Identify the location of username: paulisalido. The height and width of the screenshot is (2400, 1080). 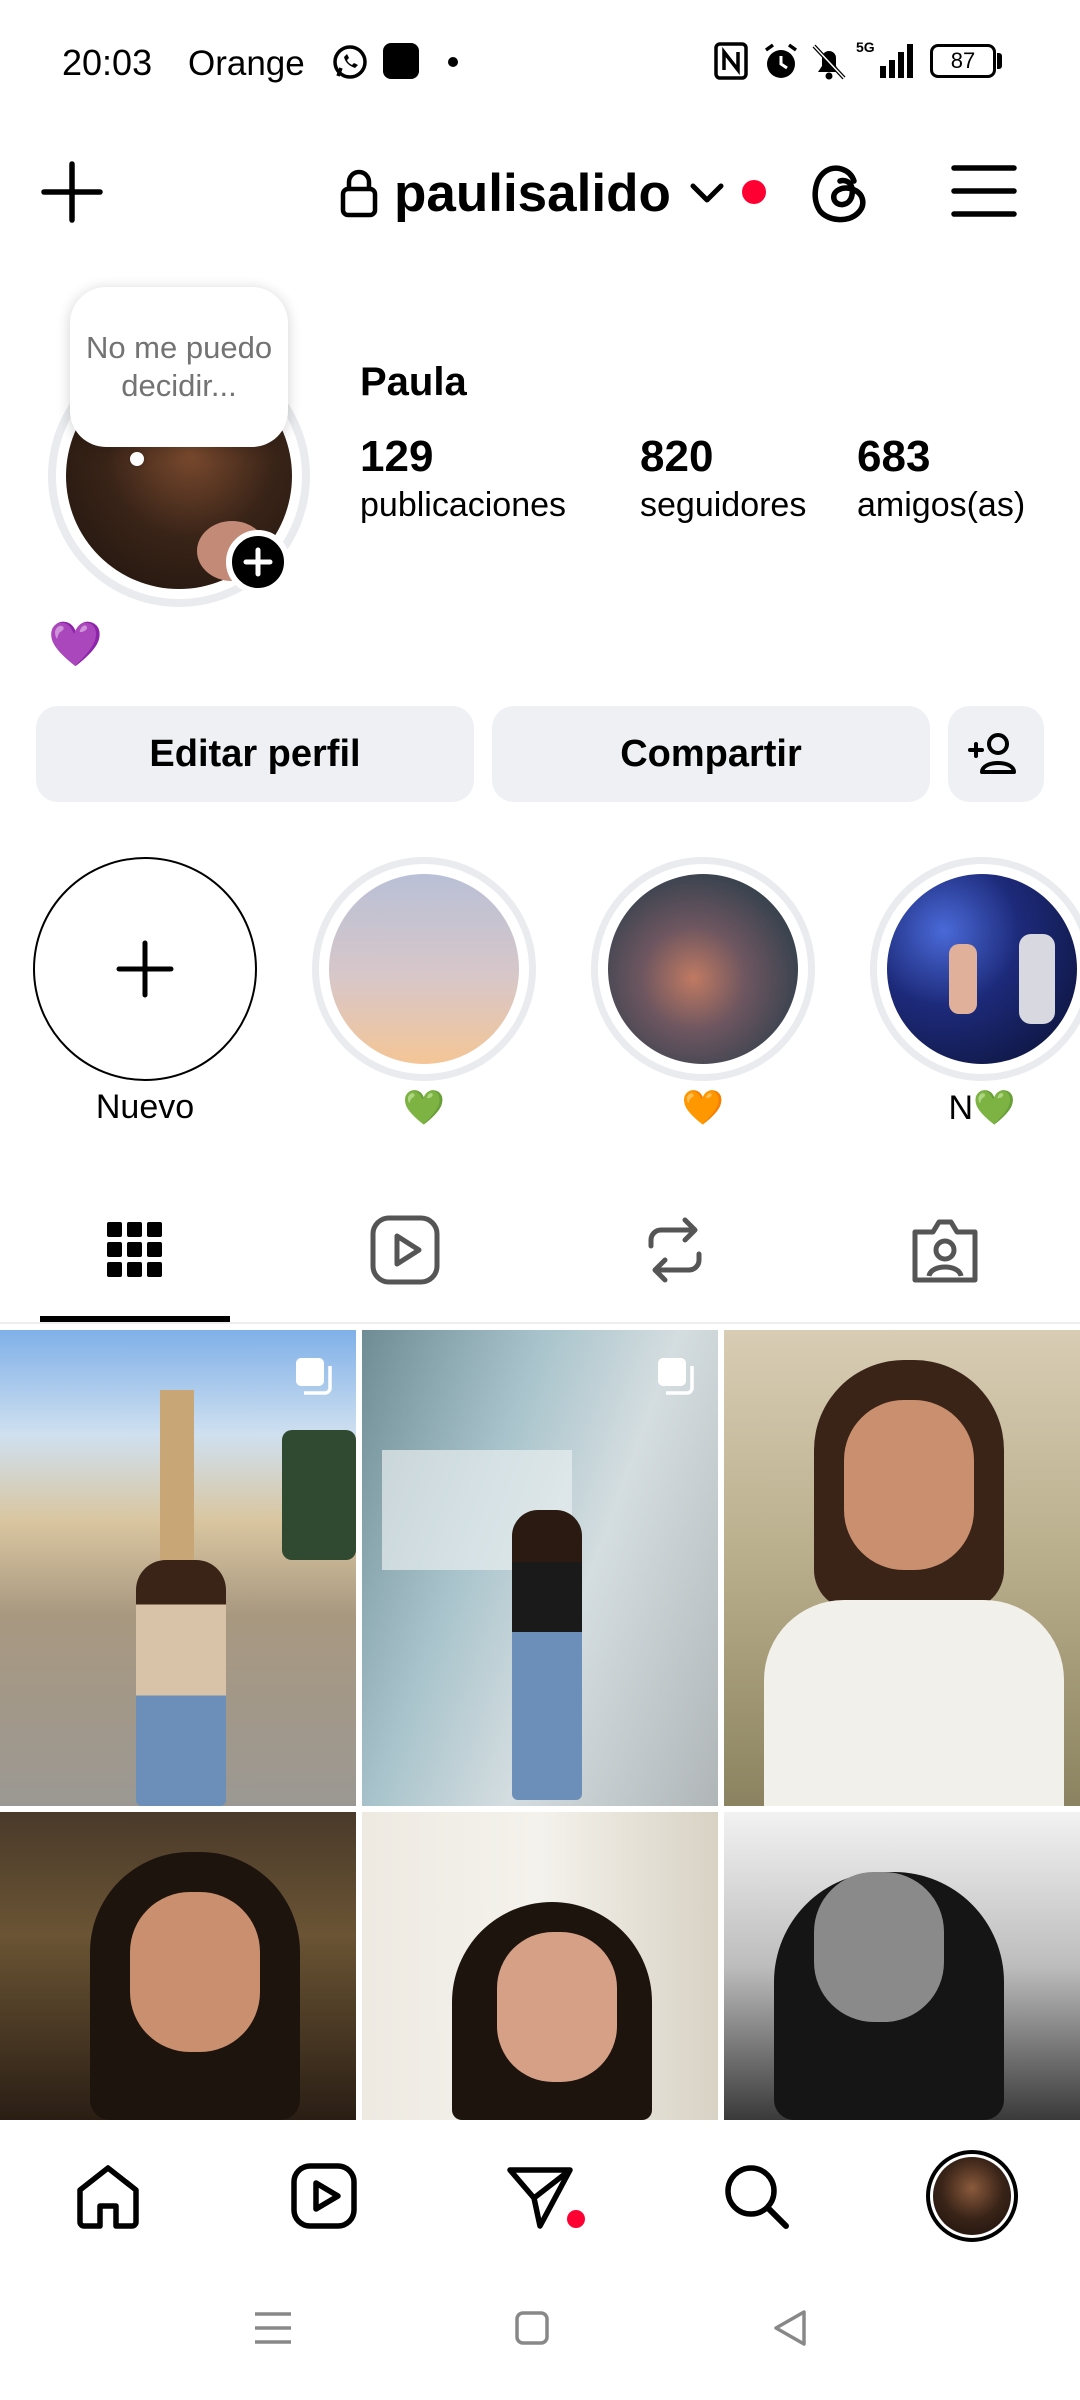
(532, 193).